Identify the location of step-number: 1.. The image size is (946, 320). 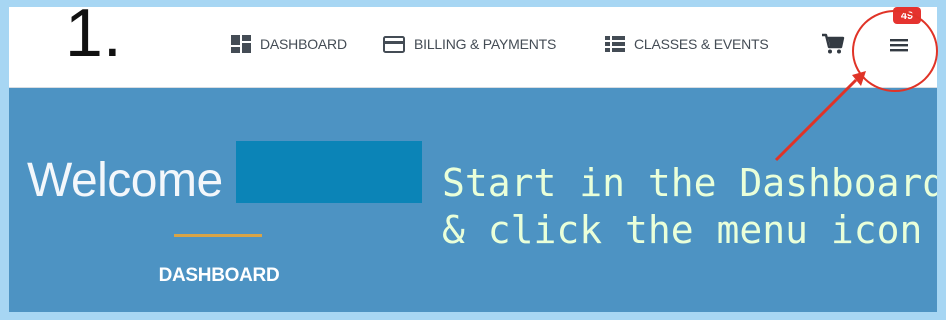
(93, 39).